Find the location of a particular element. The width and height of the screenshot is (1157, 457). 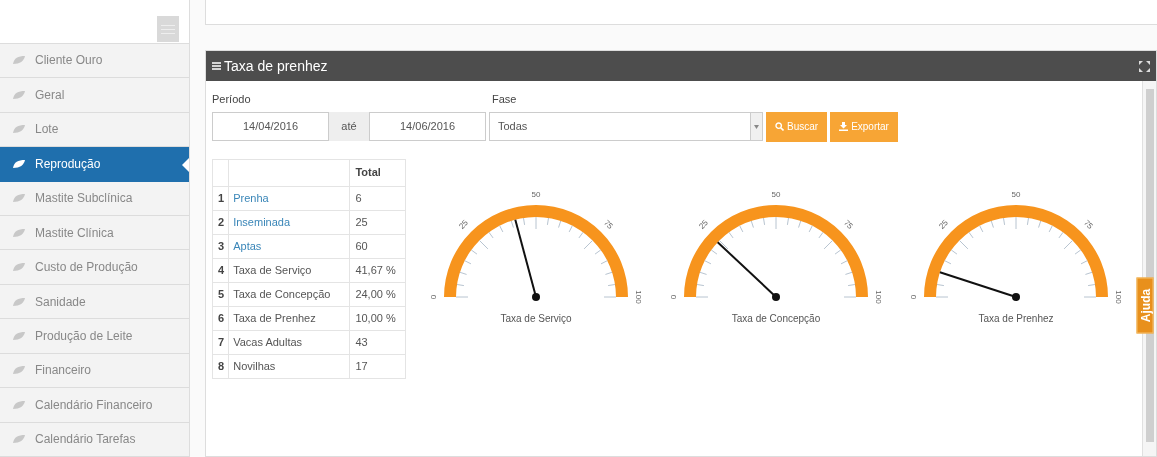

sidebar-item: Mastite Subclínica is located at coordinates (94, 198).